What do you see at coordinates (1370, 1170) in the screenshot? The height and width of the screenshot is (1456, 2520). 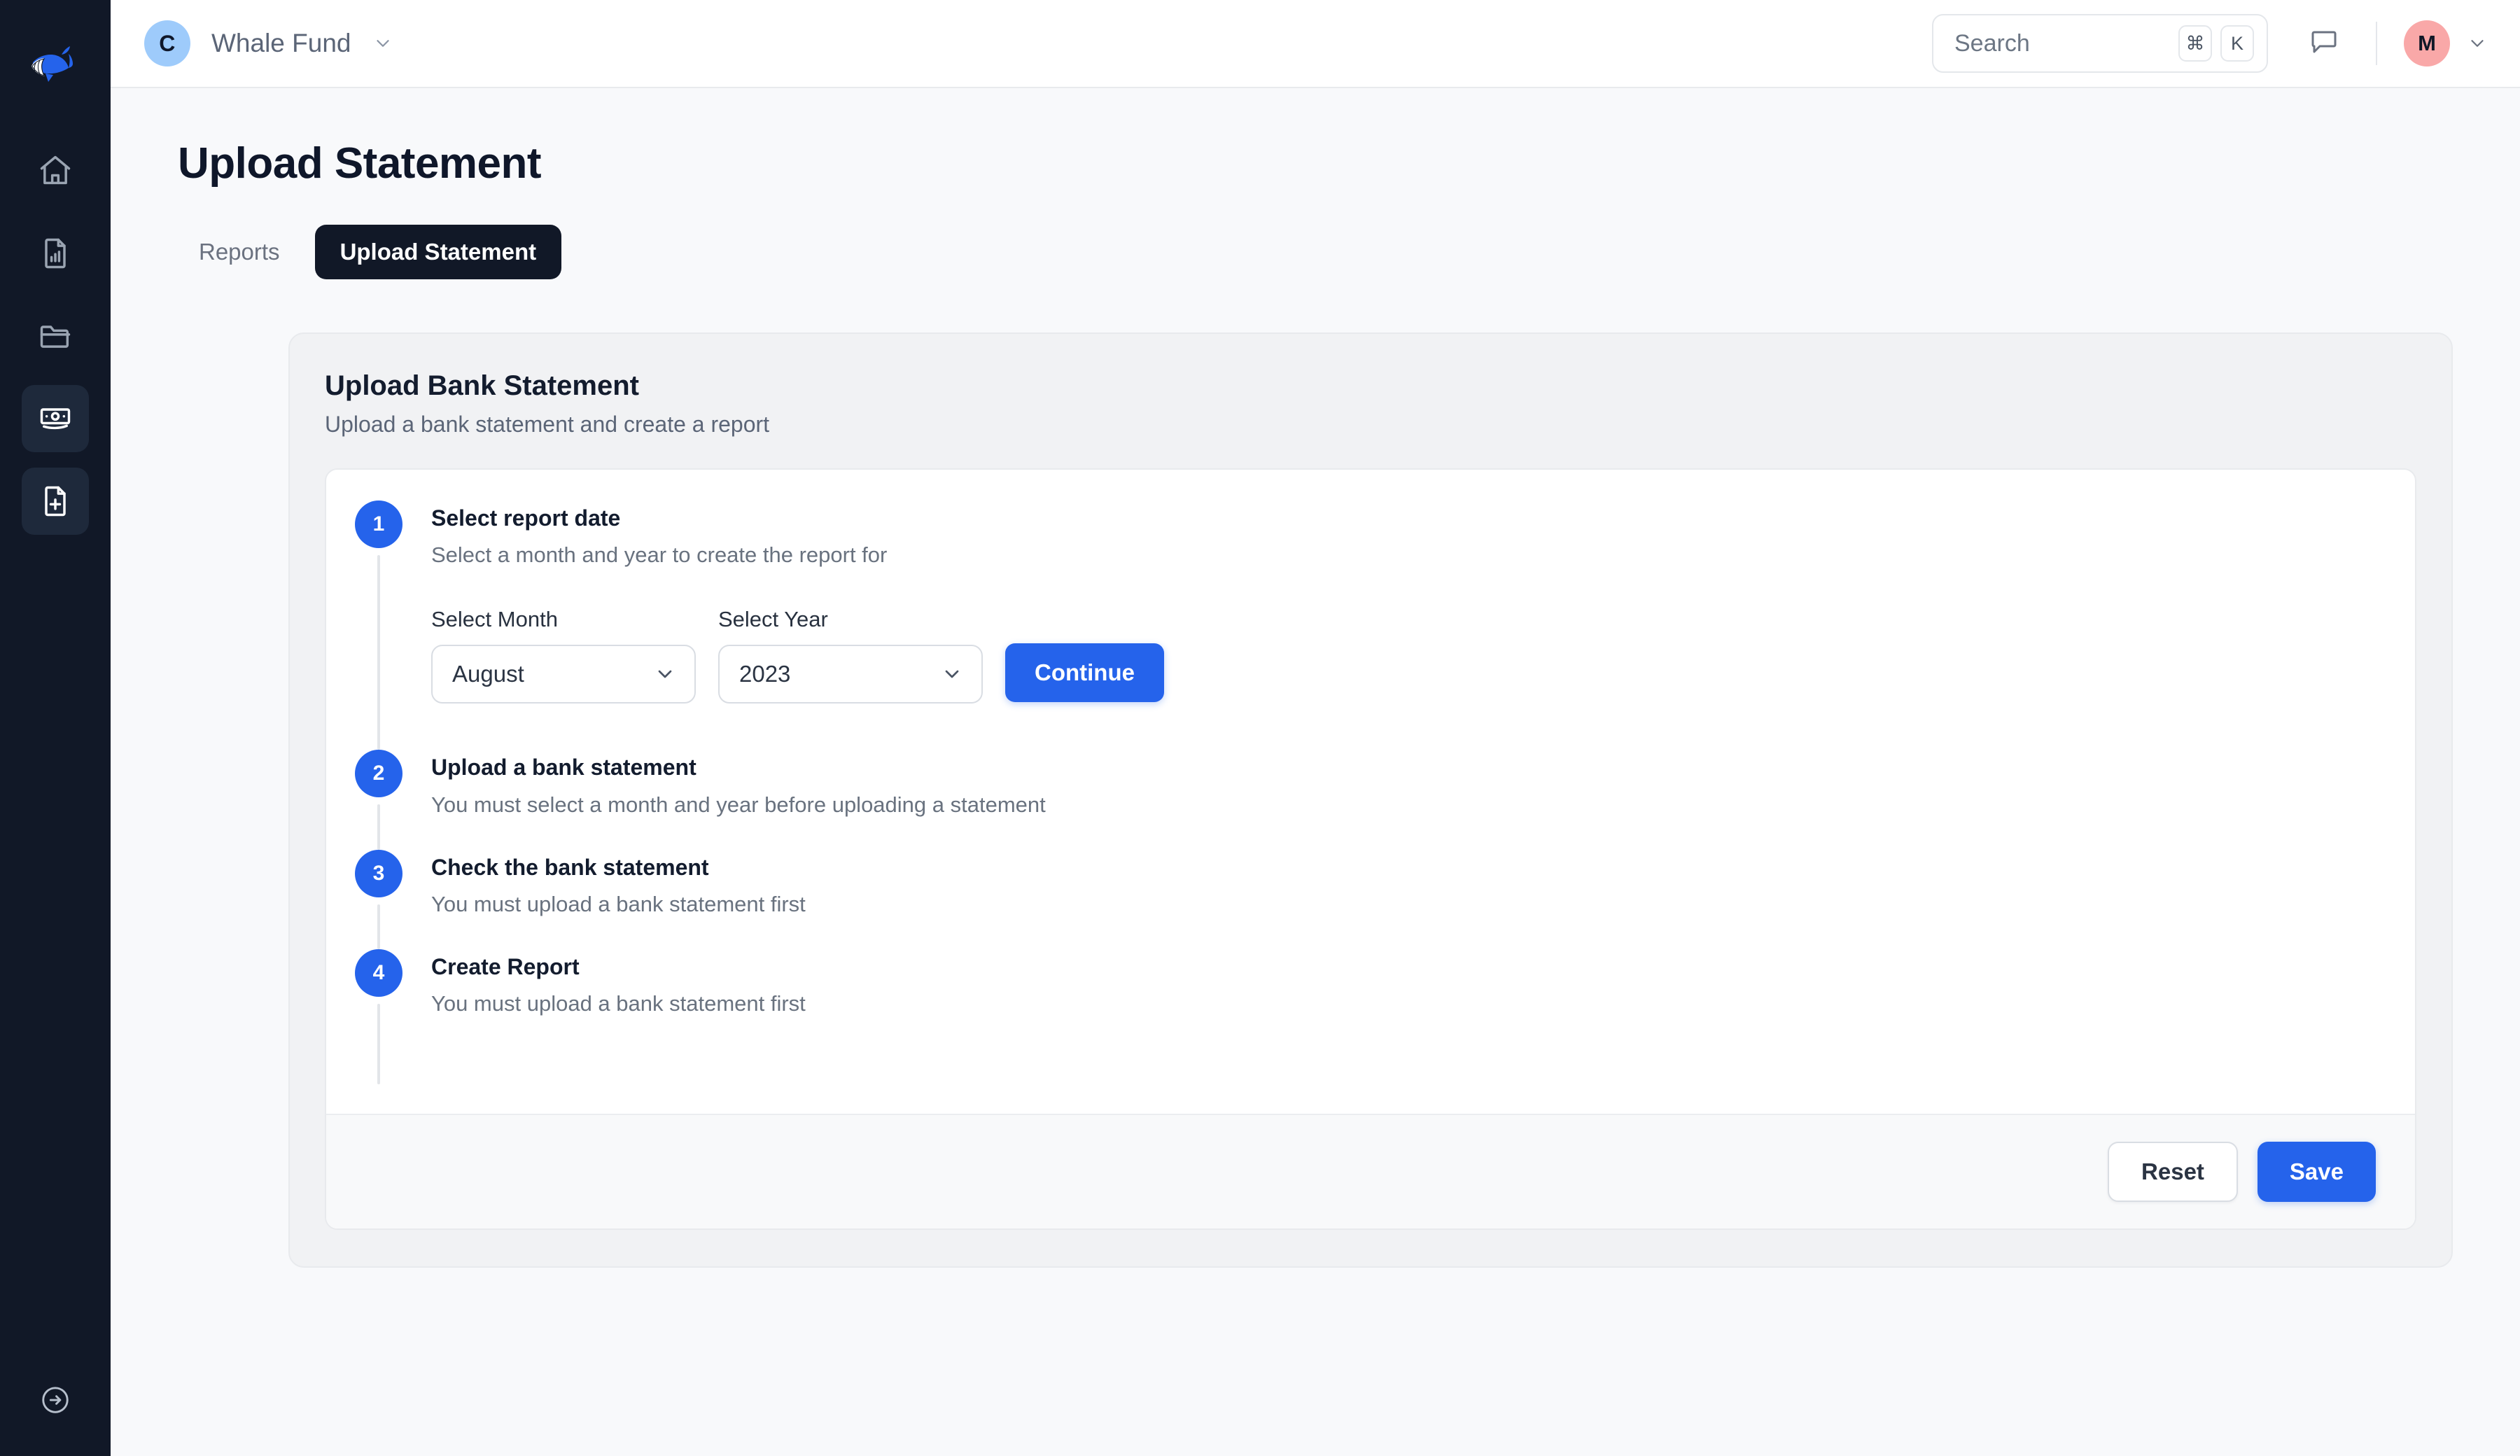 I see `card-footer: Reset Save` at bounding box center [1370, 1170].